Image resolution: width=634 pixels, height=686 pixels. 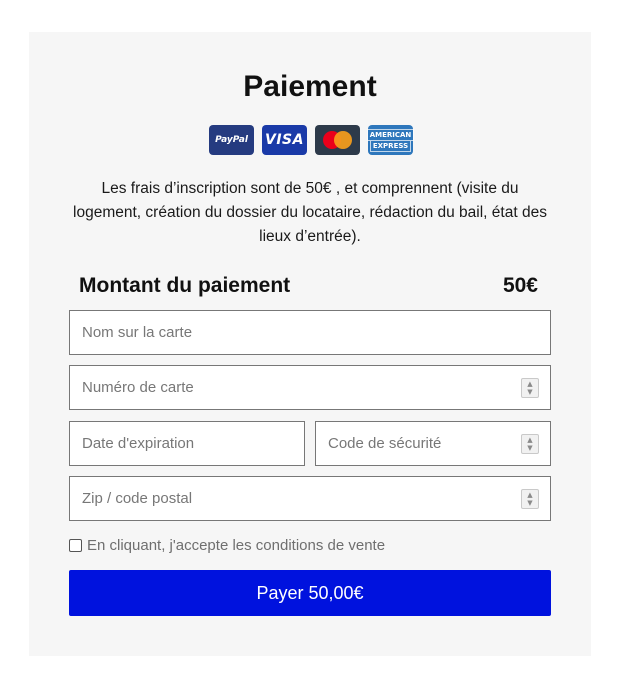 I want to click on amount-label: Montant du paiement, so click(x=185, y=285).